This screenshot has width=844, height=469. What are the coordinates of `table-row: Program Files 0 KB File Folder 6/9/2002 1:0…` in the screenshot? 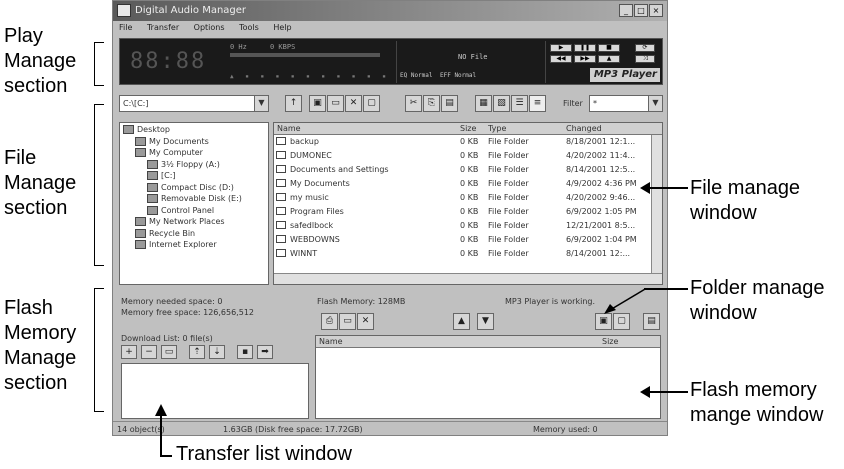 It's located at (468, 212).